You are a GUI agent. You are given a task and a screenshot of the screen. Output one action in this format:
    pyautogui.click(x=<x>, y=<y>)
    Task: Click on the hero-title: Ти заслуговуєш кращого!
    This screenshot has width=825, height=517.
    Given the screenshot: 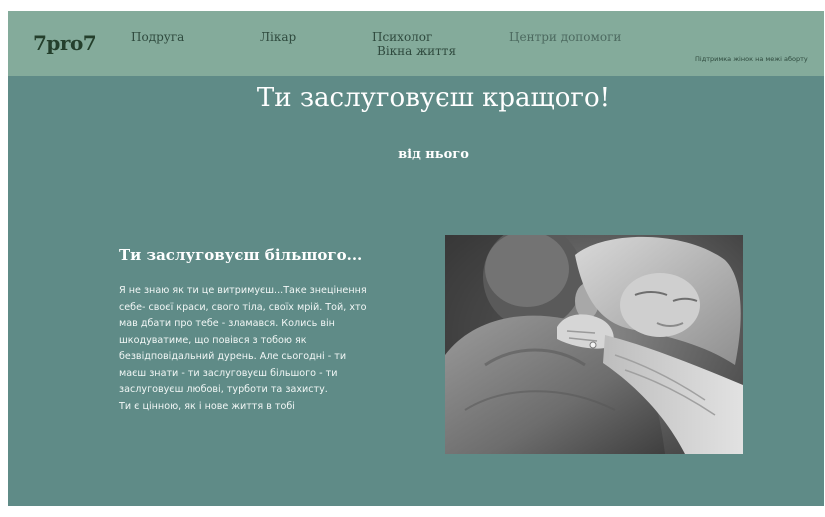 What is the action you would take?
    pyautogui.click(x=433, y=98)
    